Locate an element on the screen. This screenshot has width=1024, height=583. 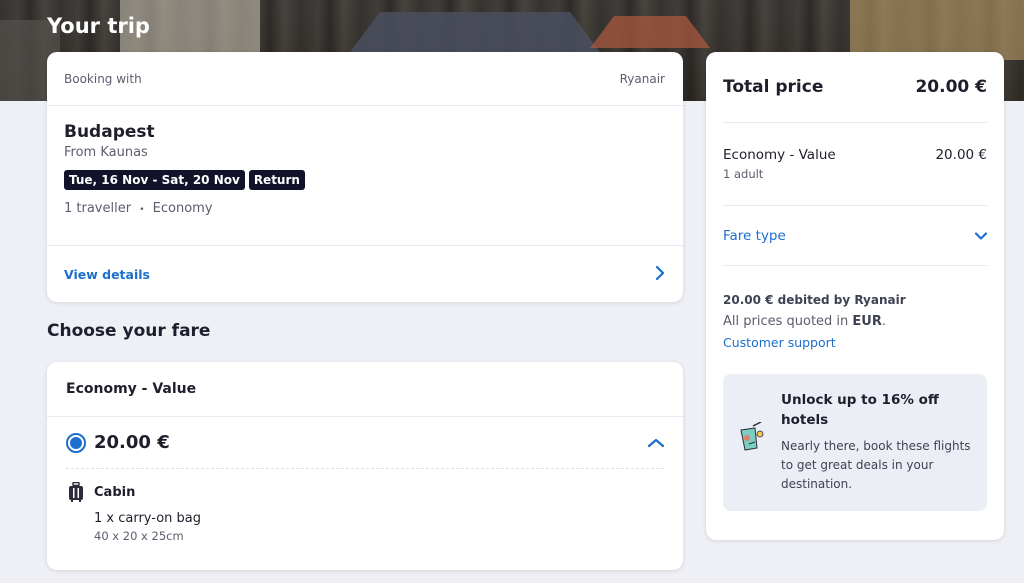
currency-note-suffix: . is located at coordinates (884, 321).